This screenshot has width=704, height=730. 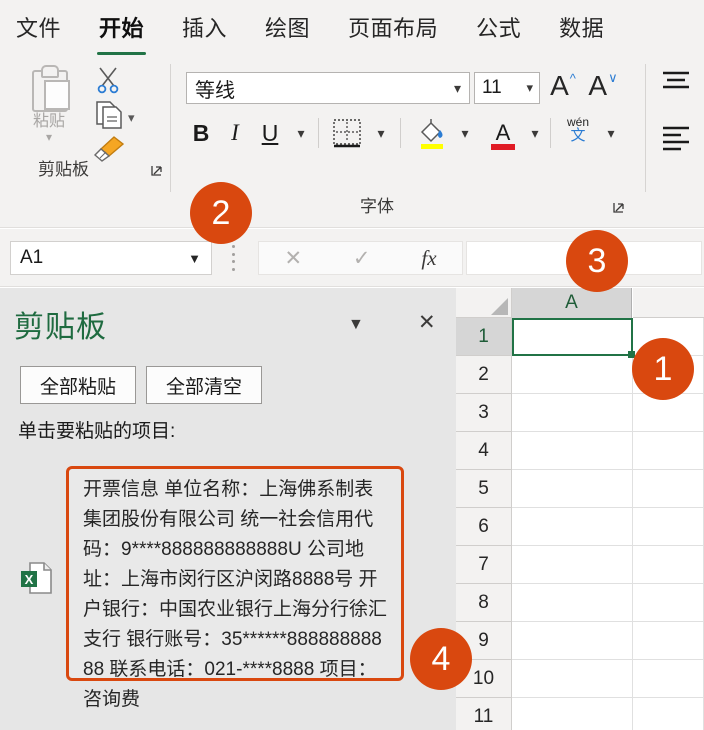 What do you see at coordinates (603, 86) in the screenshot?
I see `decrease-font-size-button: A ∨` at bounding box center [603, 86].